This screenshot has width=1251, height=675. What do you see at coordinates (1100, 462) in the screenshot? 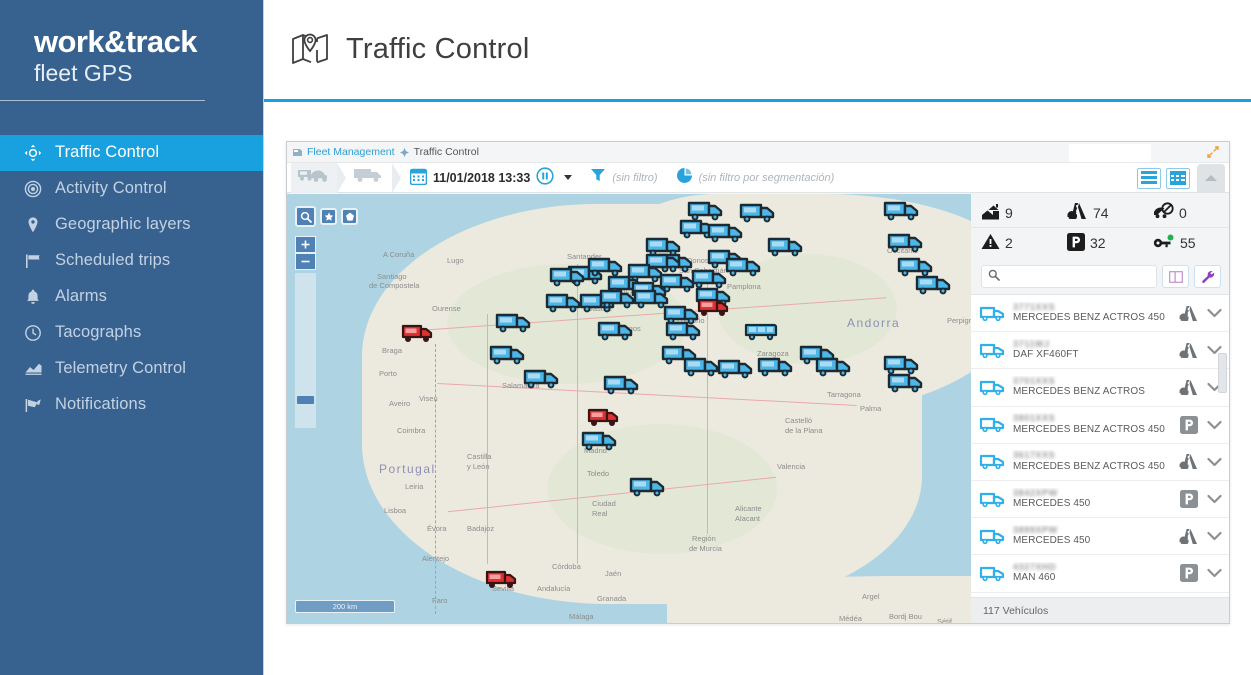
I see `vehicle-row: 3617XXS MERCEDES BENZ ACTROS 450` at bounding box center [1100, 462].